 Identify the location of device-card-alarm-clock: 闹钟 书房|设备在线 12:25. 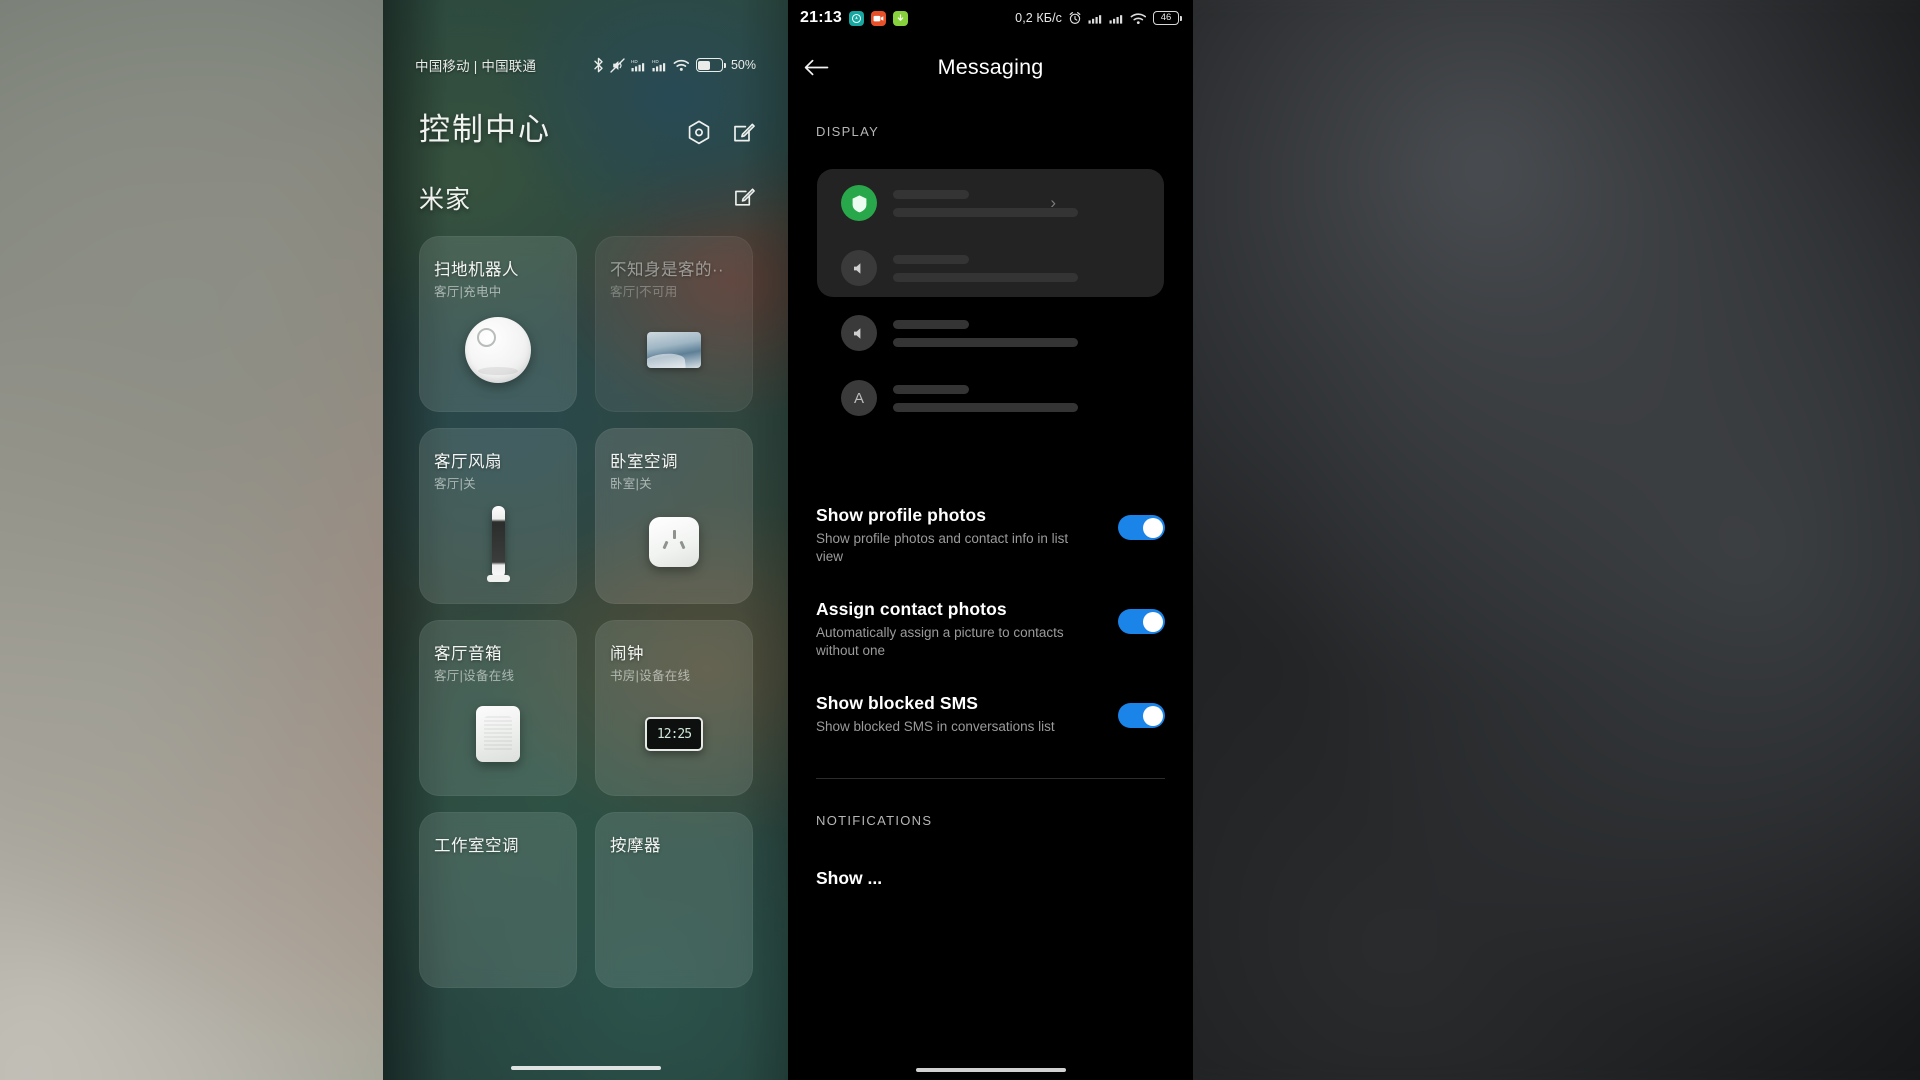
(674, 708).